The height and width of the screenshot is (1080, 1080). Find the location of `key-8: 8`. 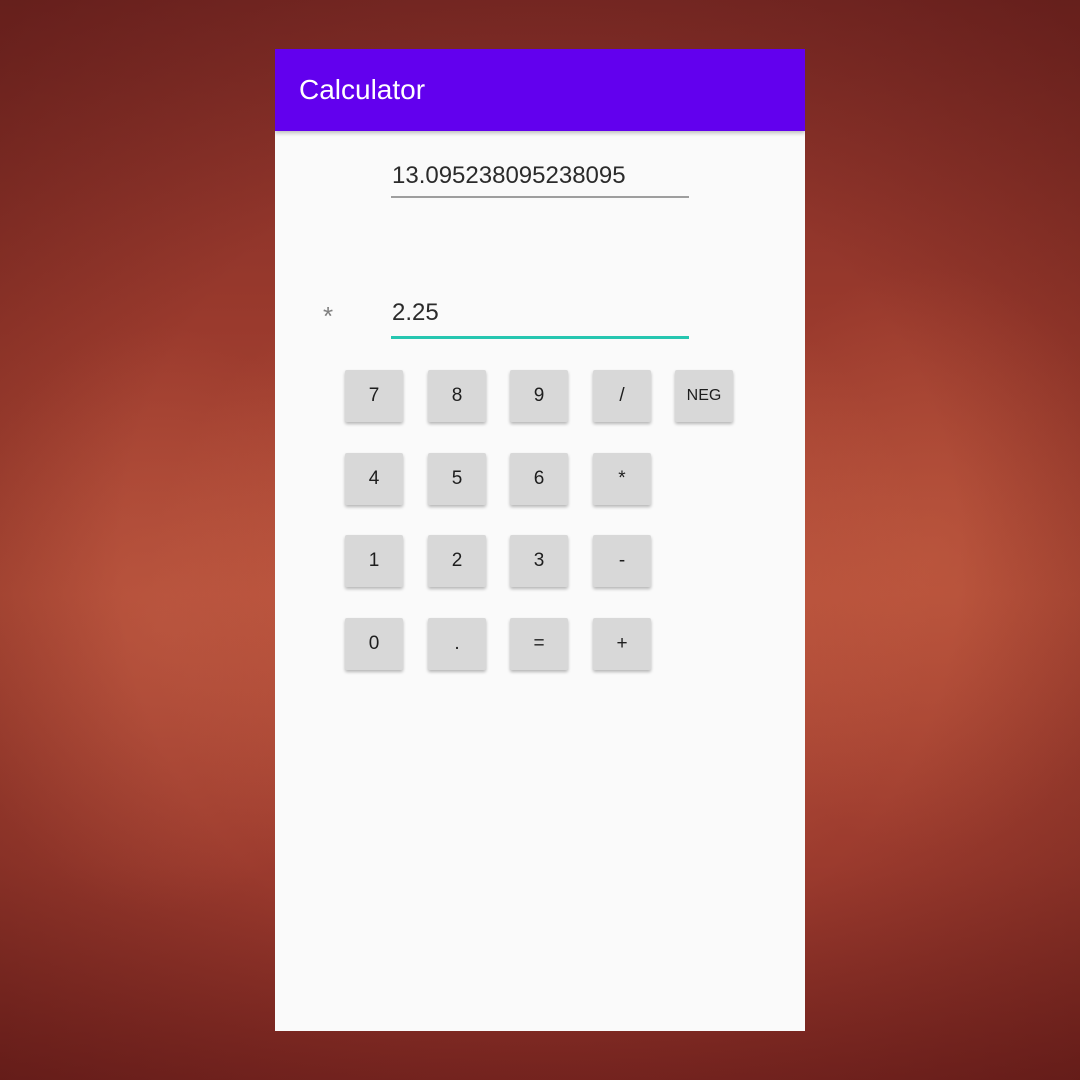

key-8: 8 is located at coordinates (457, 396).